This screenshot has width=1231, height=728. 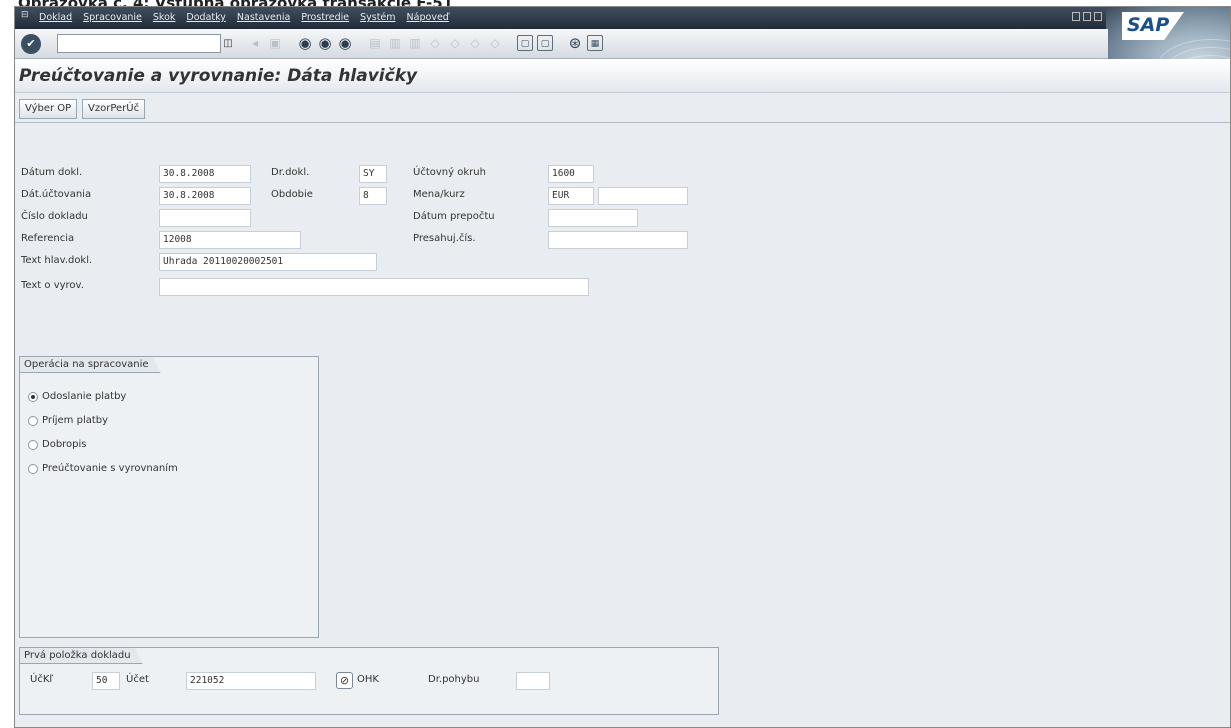 What do you see at coordinates (52, 285) in the screenshot?
I see `text-vyrov-label: Text o vyrov.` at bounding box center [52, 285].